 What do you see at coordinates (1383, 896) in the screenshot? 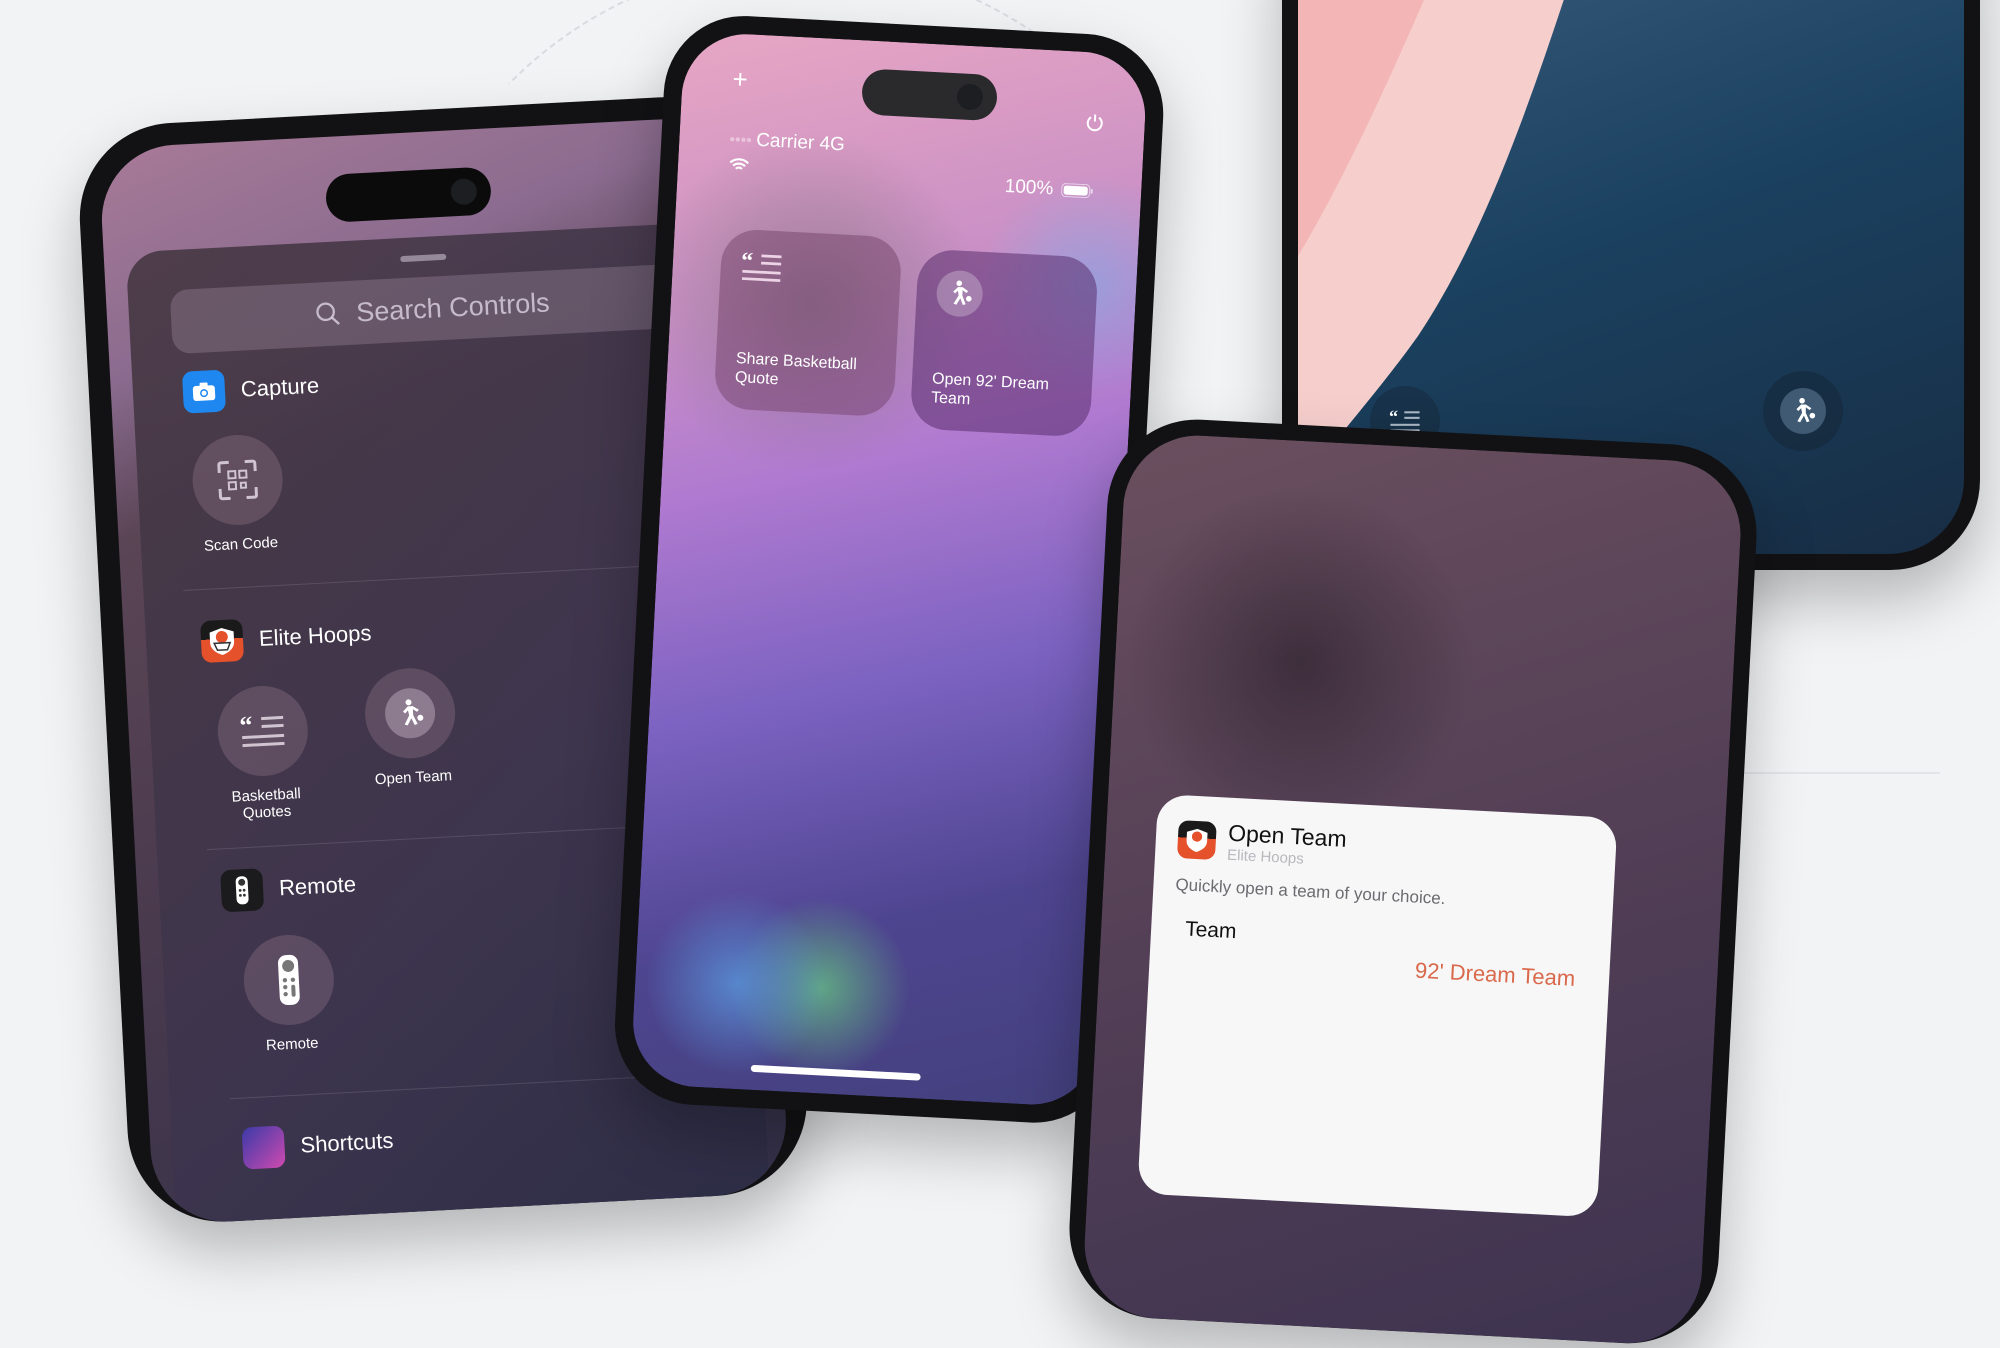
I see `card-description: Quickly open a team of your choice.` at bounding box center [1383, 896].